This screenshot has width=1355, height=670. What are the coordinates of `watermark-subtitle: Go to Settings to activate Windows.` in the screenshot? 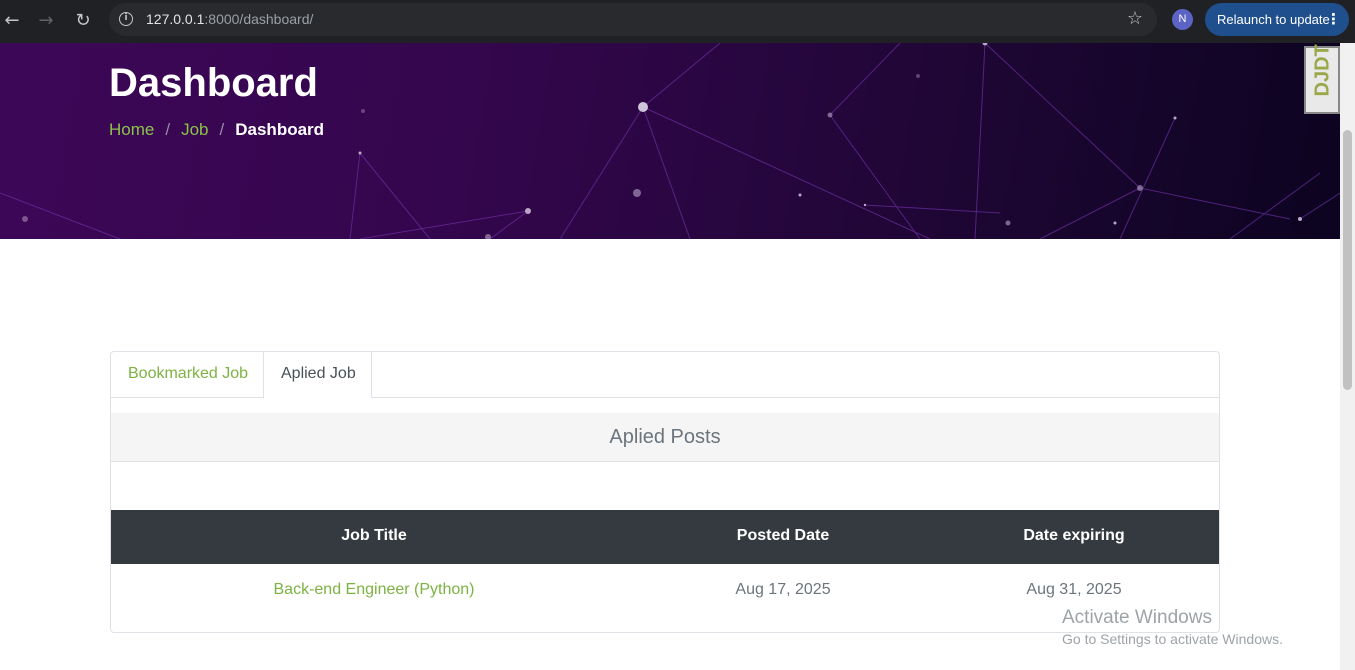 It's located at (1172, 639).